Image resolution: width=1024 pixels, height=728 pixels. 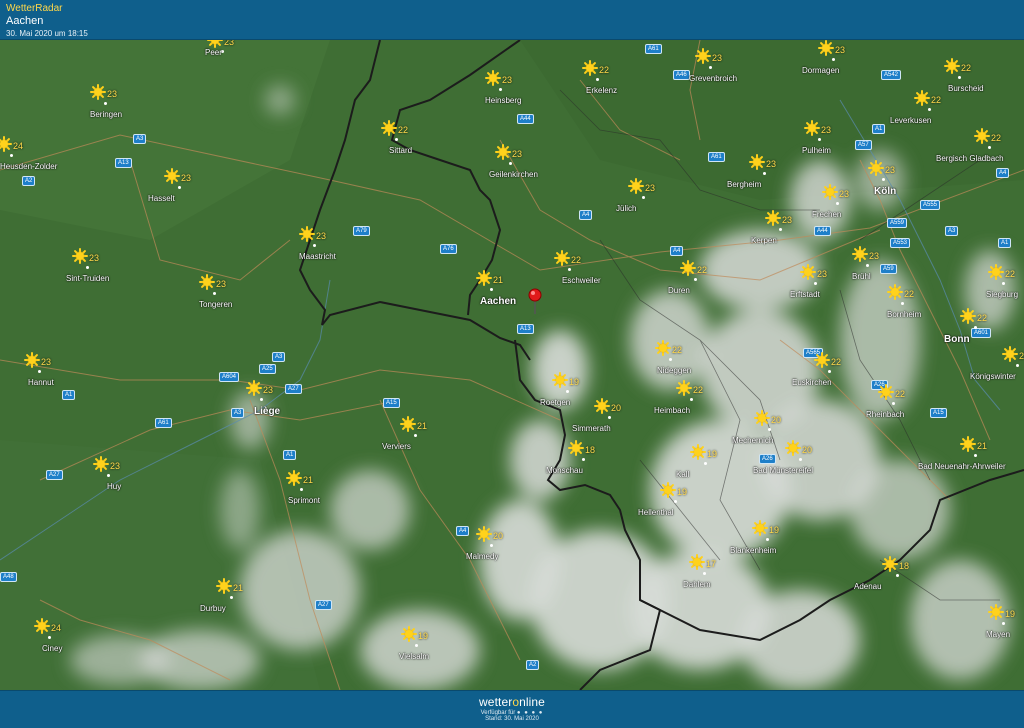 What do you see at coordinates (764, 240) in the screenshot?
I see `city-name: Kerpen` at bounding box center [764, 240].